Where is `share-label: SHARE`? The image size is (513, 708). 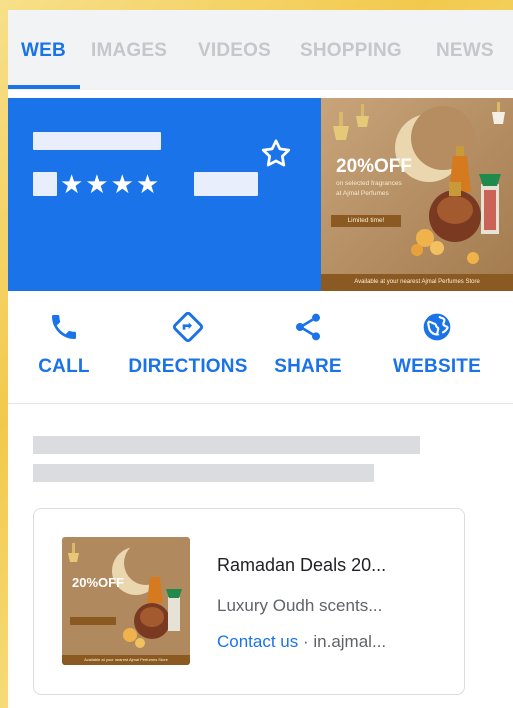 share-label: SHARE is located at coordinates (308, 366).